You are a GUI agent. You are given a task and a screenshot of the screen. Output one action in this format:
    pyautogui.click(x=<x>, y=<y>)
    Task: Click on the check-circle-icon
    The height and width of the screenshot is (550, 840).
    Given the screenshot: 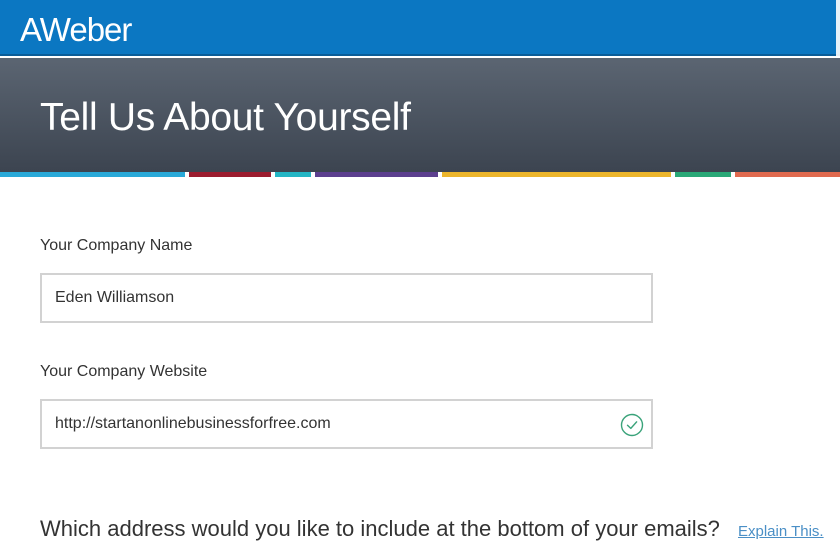 What is the action you would take?
    pyautogui.click(x=632, y=425)
    